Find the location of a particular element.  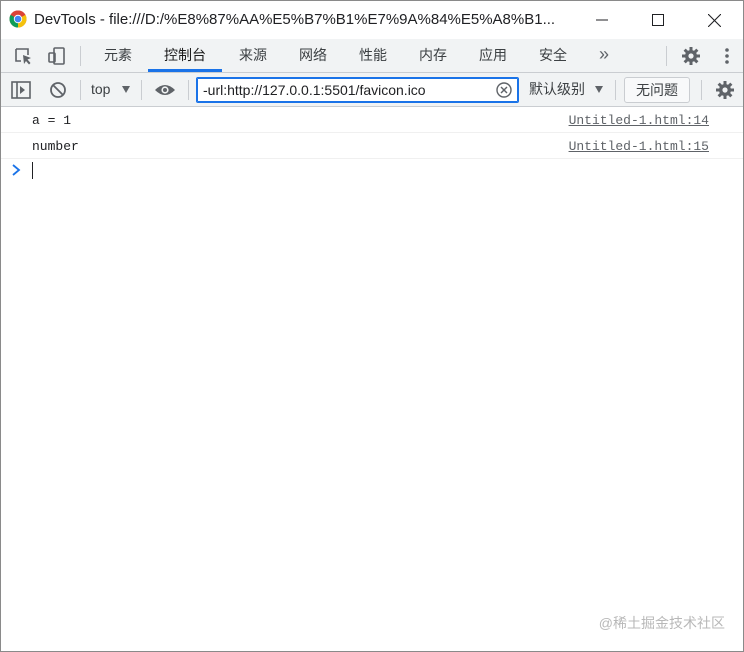

eye-icon is located at coordinates (165, 89).